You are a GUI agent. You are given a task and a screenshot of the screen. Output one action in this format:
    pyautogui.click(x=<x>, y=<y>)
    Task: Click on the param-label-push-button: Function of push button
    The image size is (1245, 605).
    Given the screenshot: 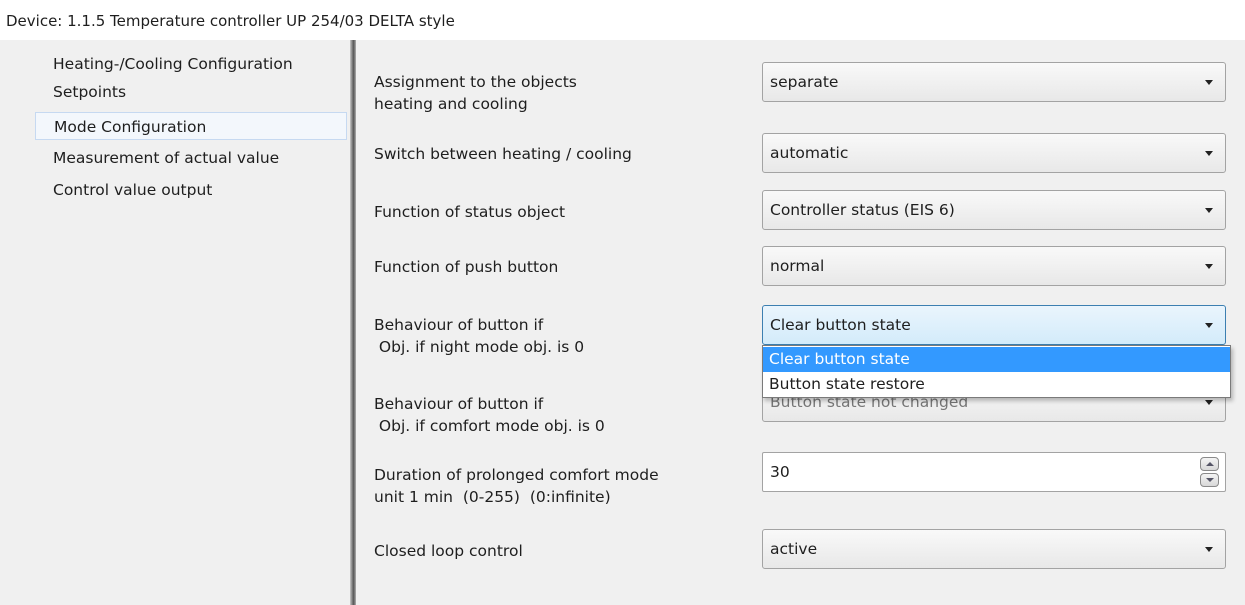 What is the action you would take?
    pyautogui.click(x=466, y=267)
    